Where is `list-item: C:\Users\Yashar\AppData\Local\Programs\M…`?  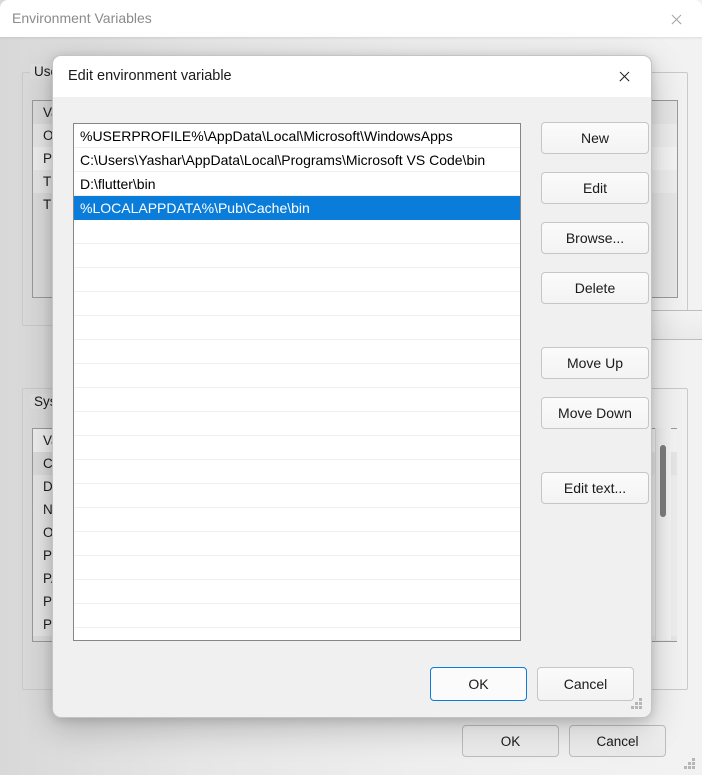 list-item: C:\Users\Yashar\AppData\Local\Programs\M… is located at coordinates (297, 160).